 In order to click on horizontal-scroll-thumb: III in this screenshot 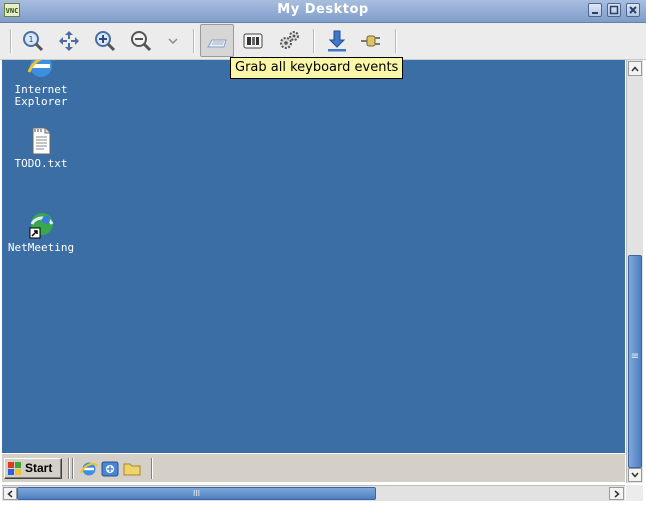, I will do `click(196, 493)`.